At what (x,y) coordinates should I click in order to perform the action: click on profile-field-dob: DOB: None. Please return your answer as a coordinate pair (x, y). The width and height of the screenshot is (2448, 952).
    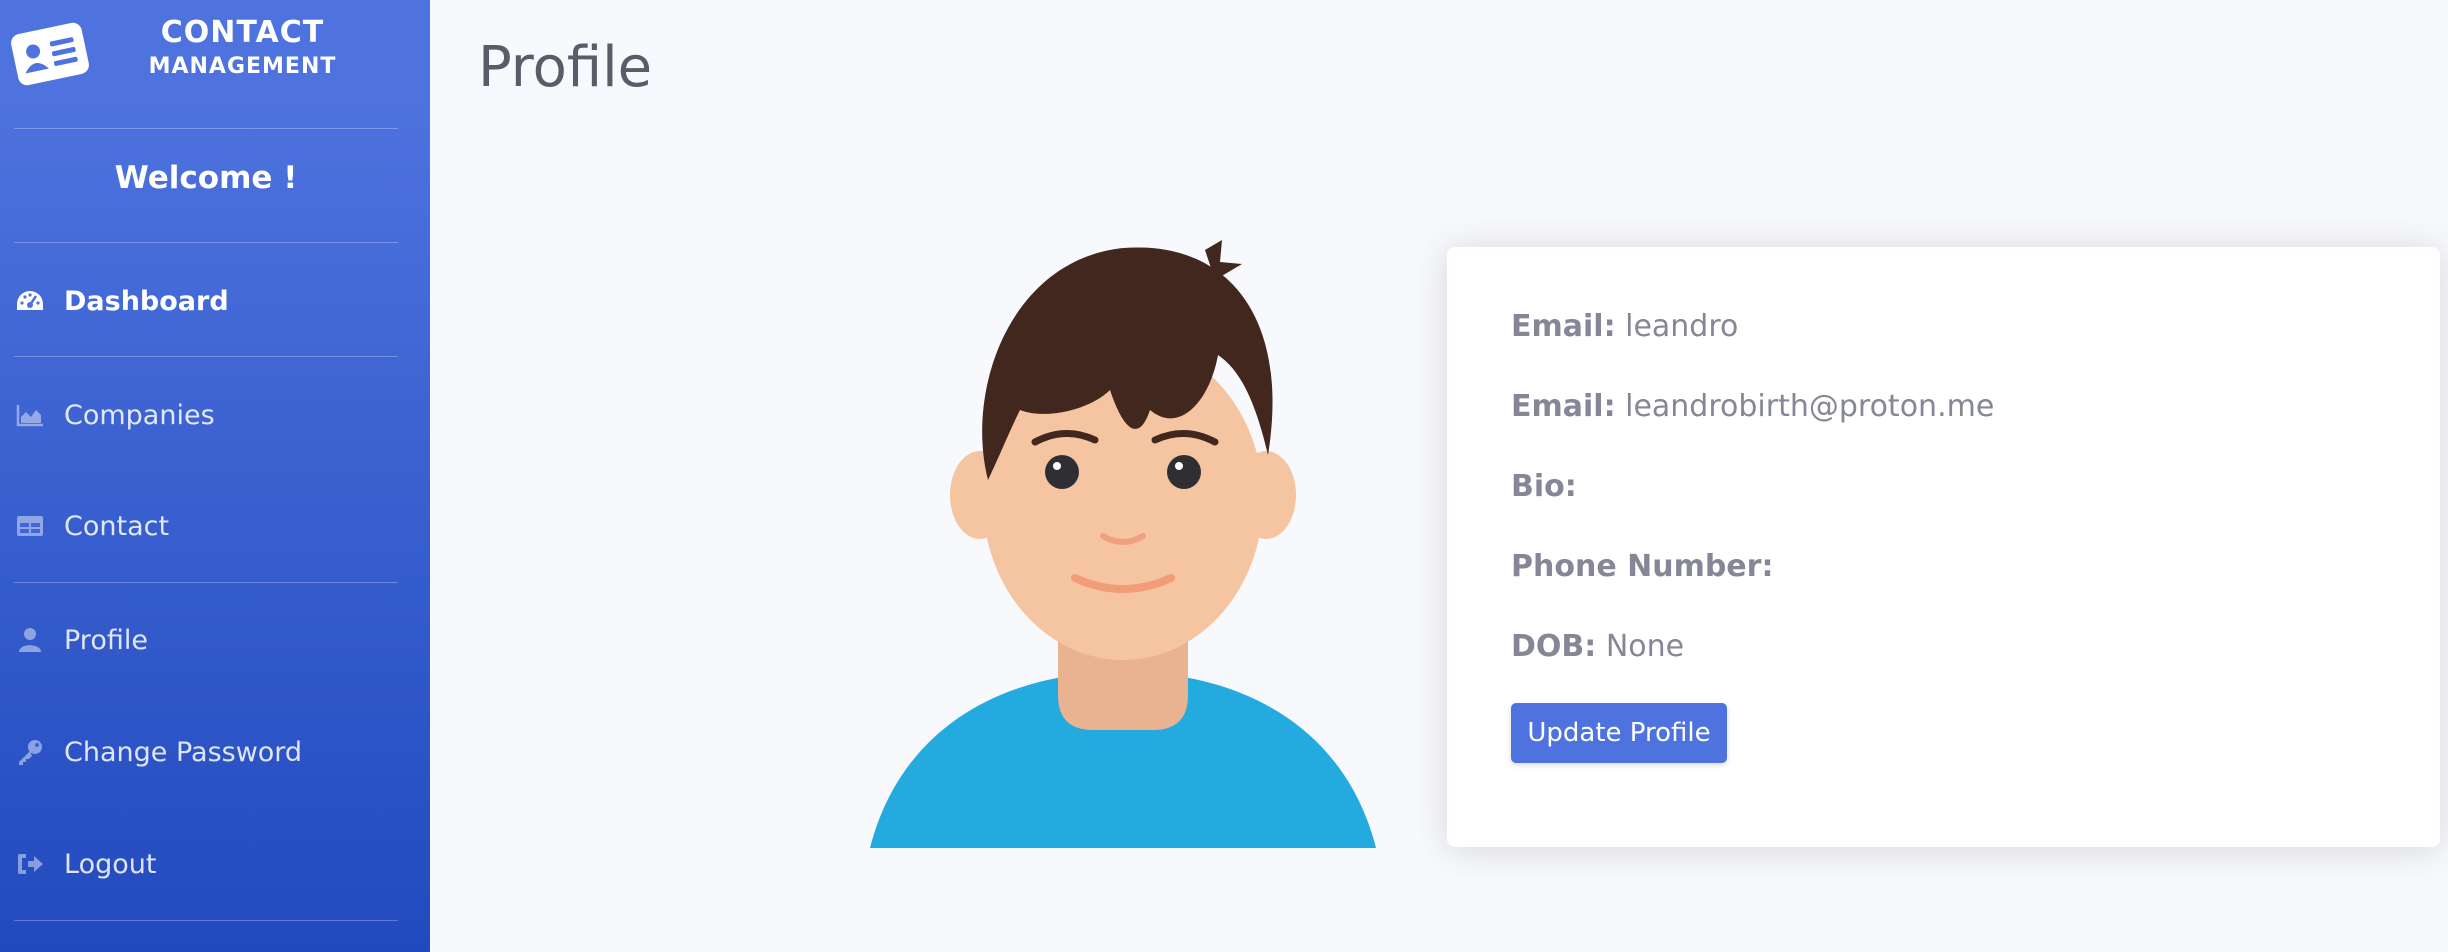
    Looking at the image, I should click on (1597, 646).